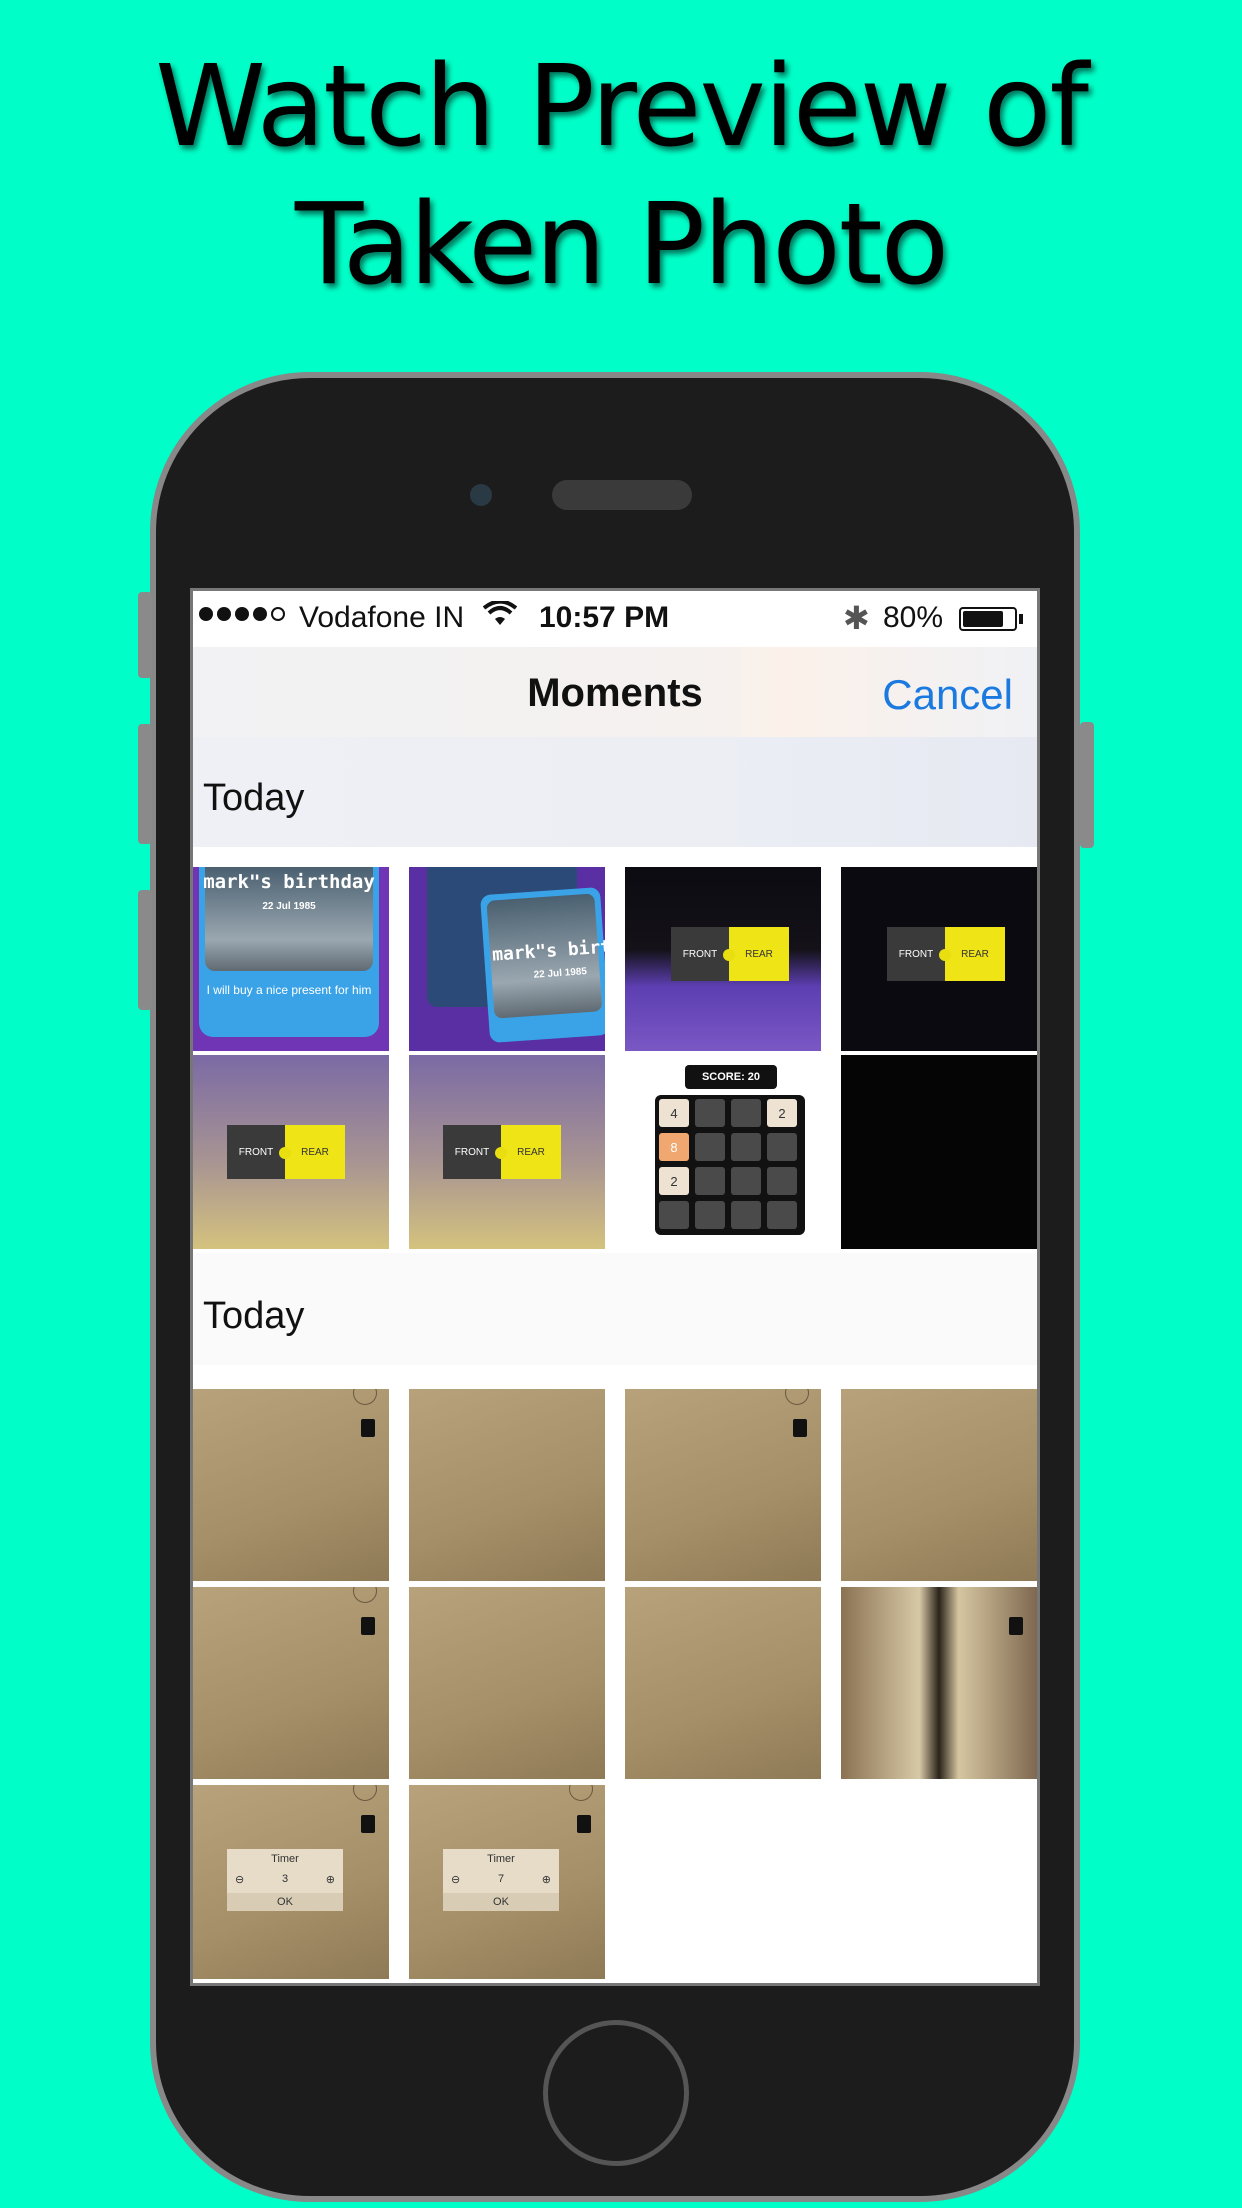 The width and height of the screenshot is (1242, 2208). I want to click on card-text: I will buy a nice present for him, so click(289, 990).